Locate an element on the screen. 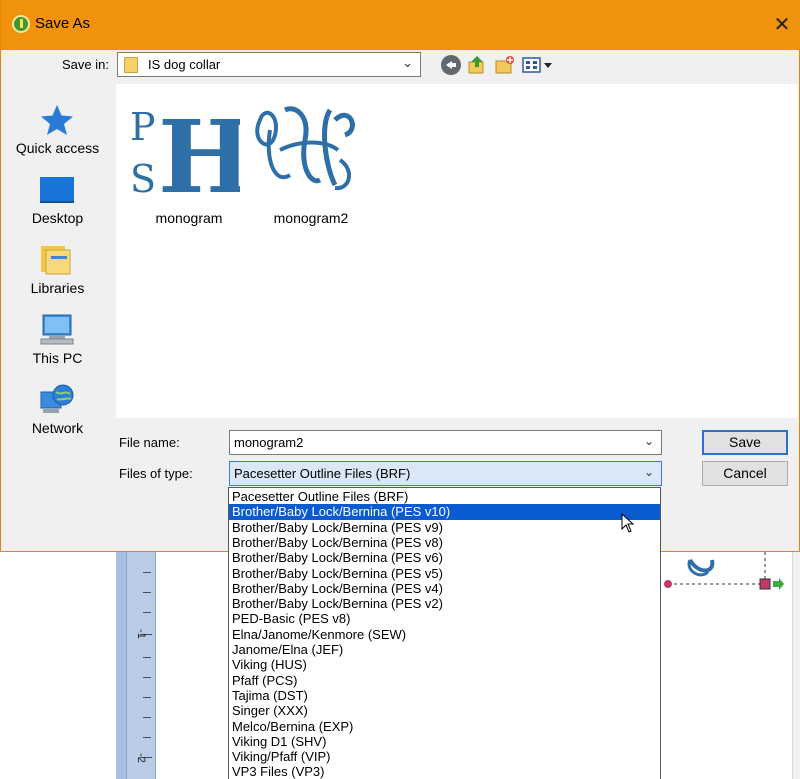 The height and width of the screenshot is (779, 800). svg-text: H is located at coordinates (199, 150).